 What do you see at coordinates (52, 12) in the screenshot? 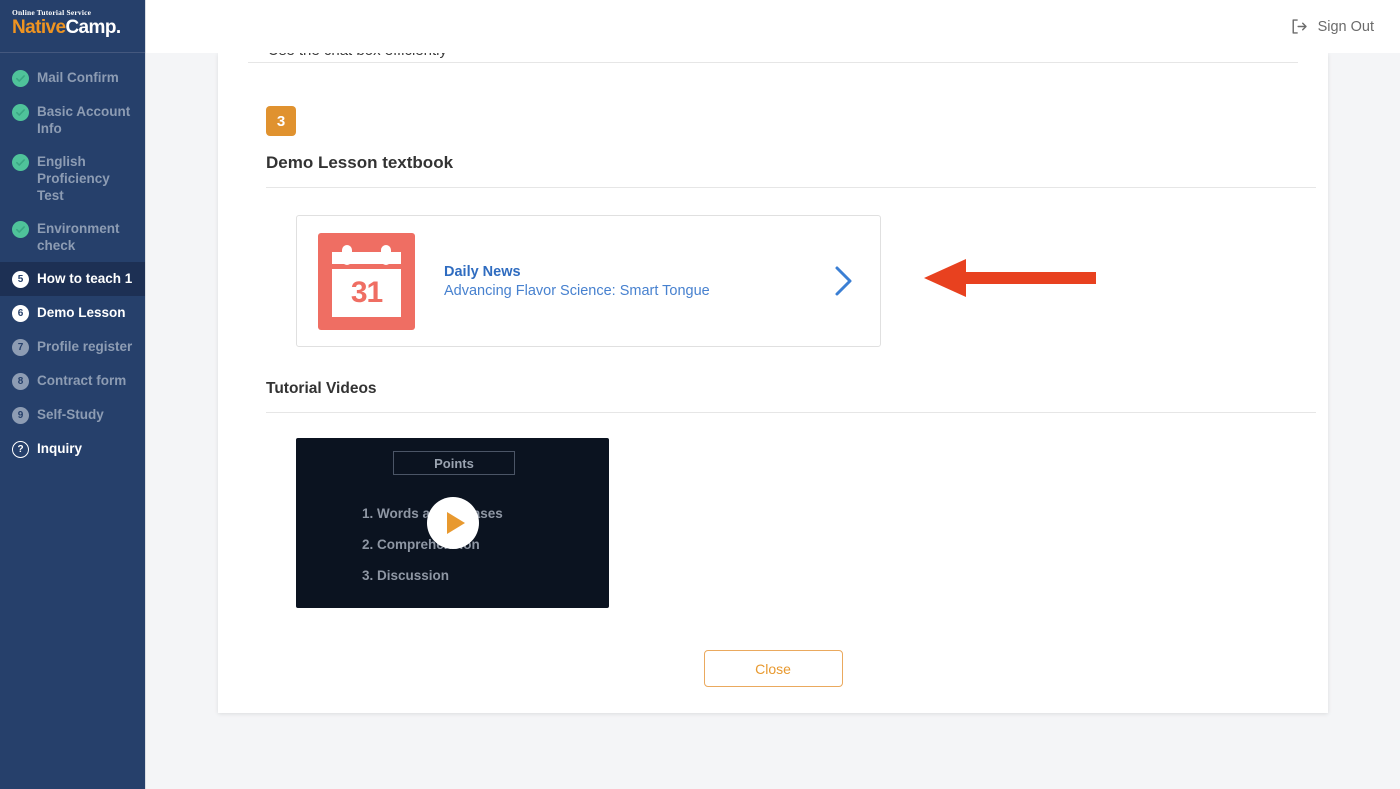
I see `brand-tagline: Online Tutorial Service` at bounding box center [52, 12].